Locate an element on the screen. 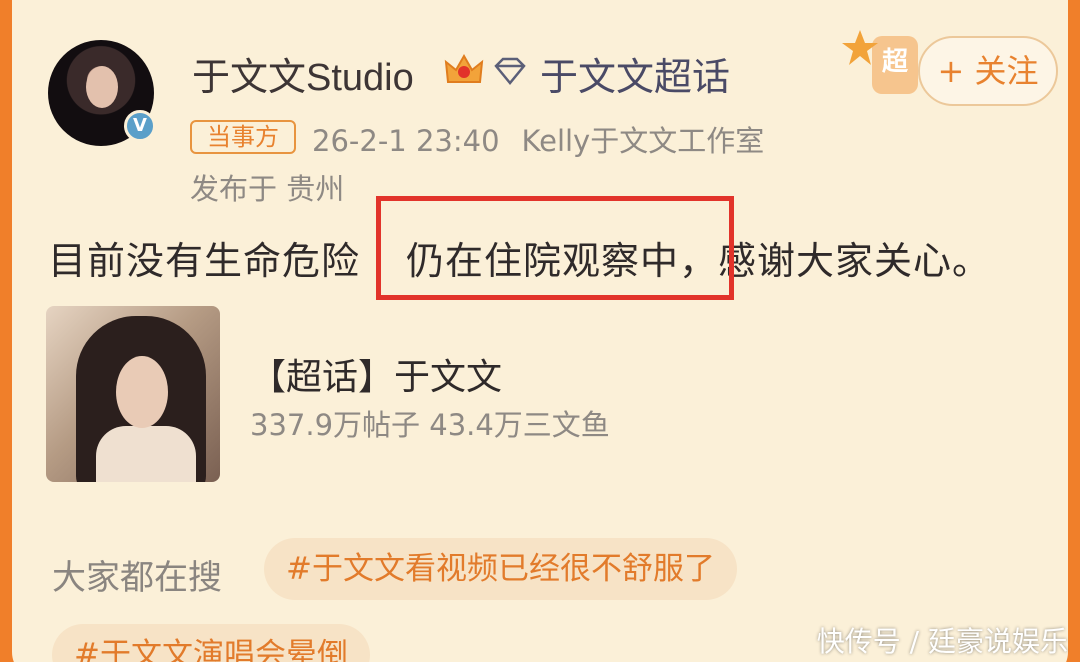  crown-icon is located at coordinates (464, 68).